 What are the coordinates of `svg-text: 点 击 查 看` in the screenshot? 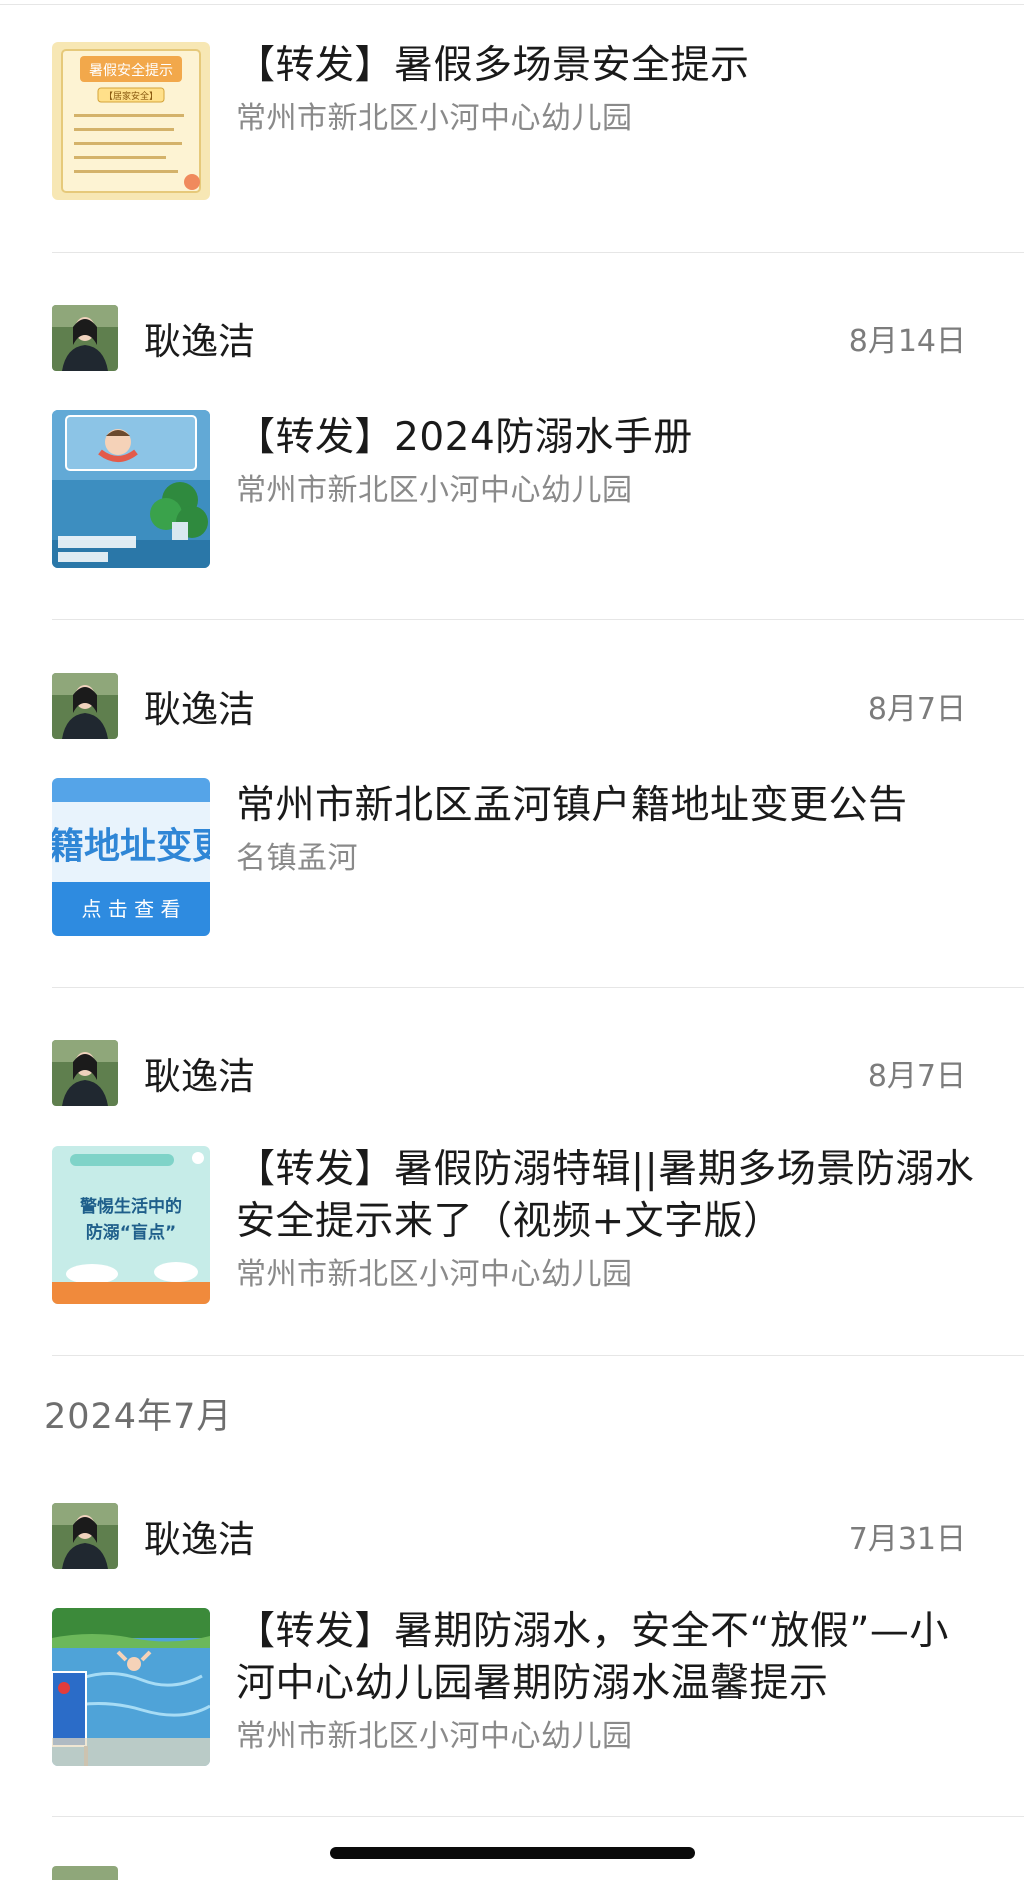 It's located at (130, 909).